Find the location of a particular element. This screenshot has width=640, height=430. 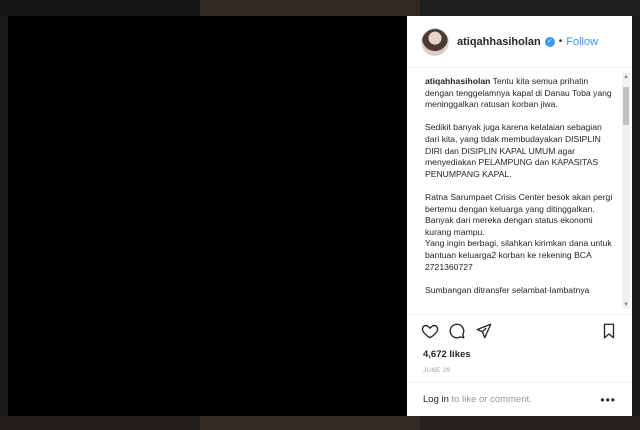

comment-bar: Log in to like or comment. ••• is located at coordinates (519, 399).